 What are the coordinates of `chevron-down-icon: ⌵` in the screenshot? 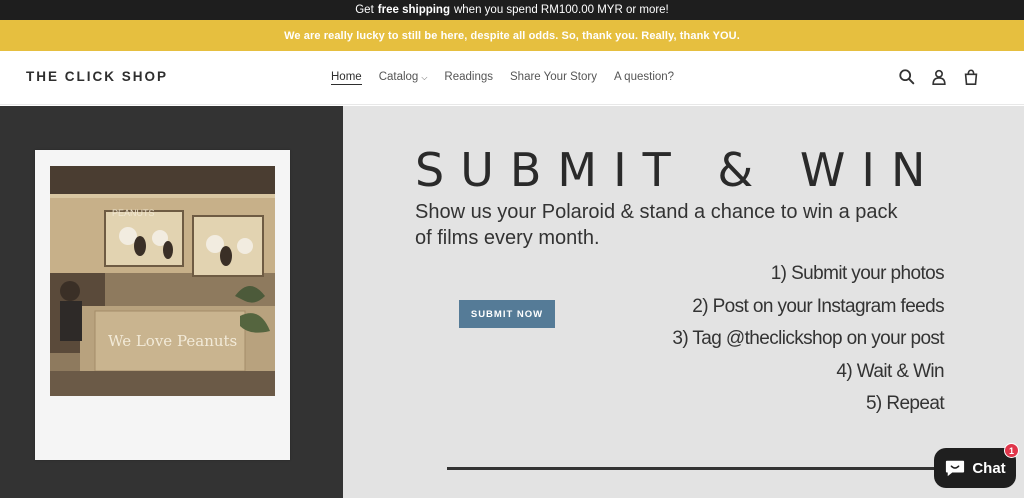 It's located at (424, 77).